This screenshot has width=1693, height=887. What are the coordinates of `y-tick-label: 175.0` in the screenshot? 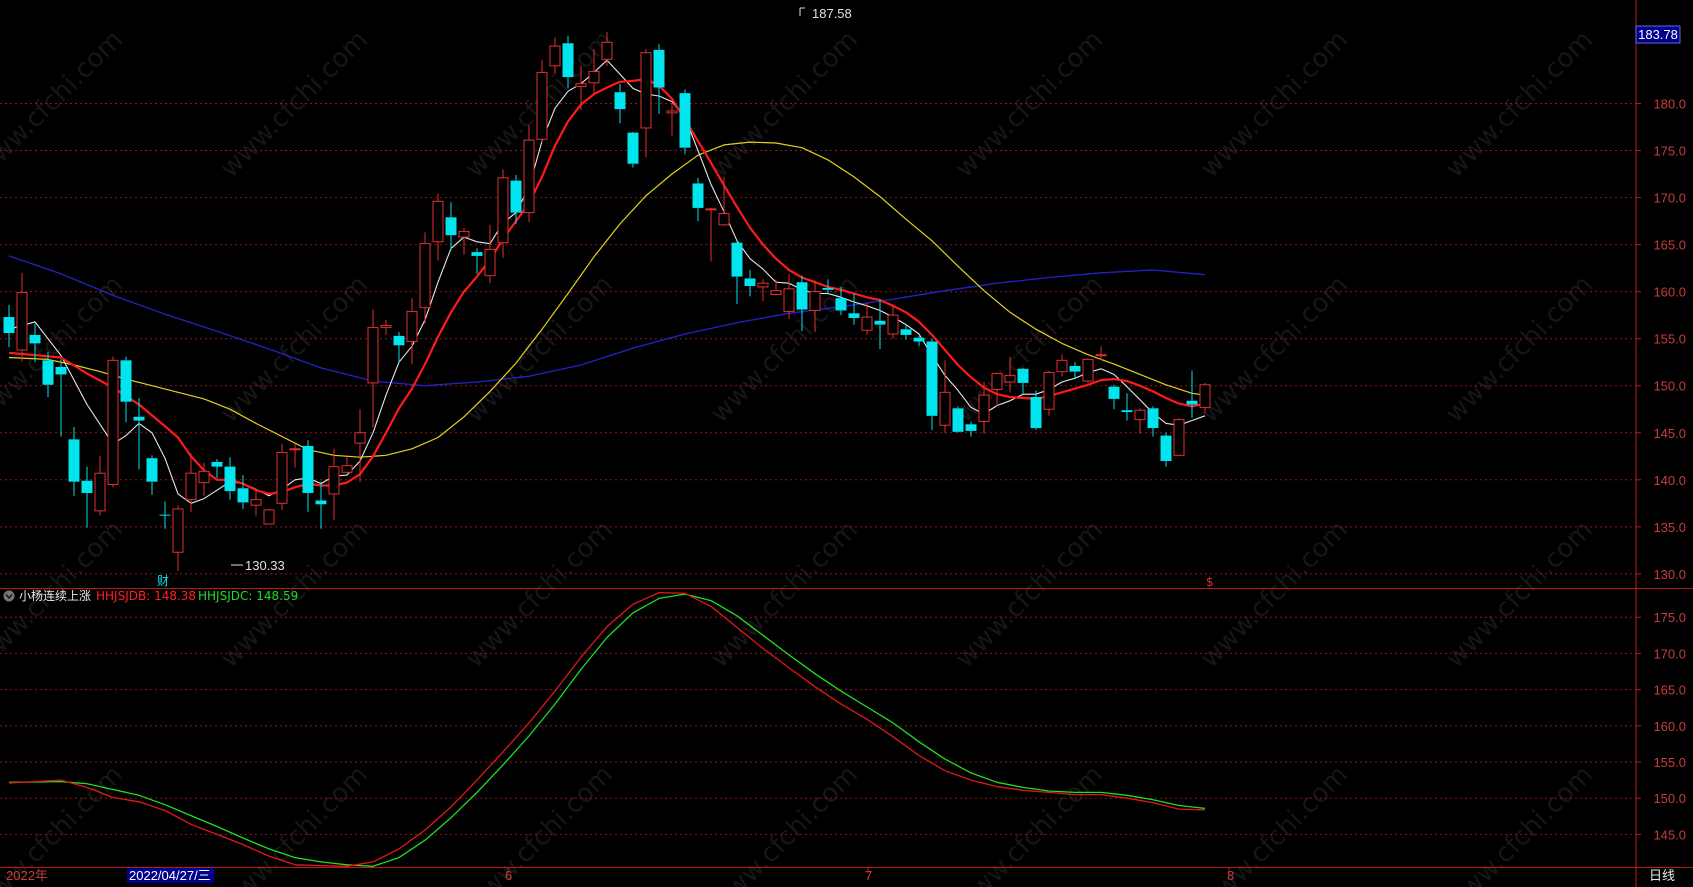 It's located at (1669, 151).